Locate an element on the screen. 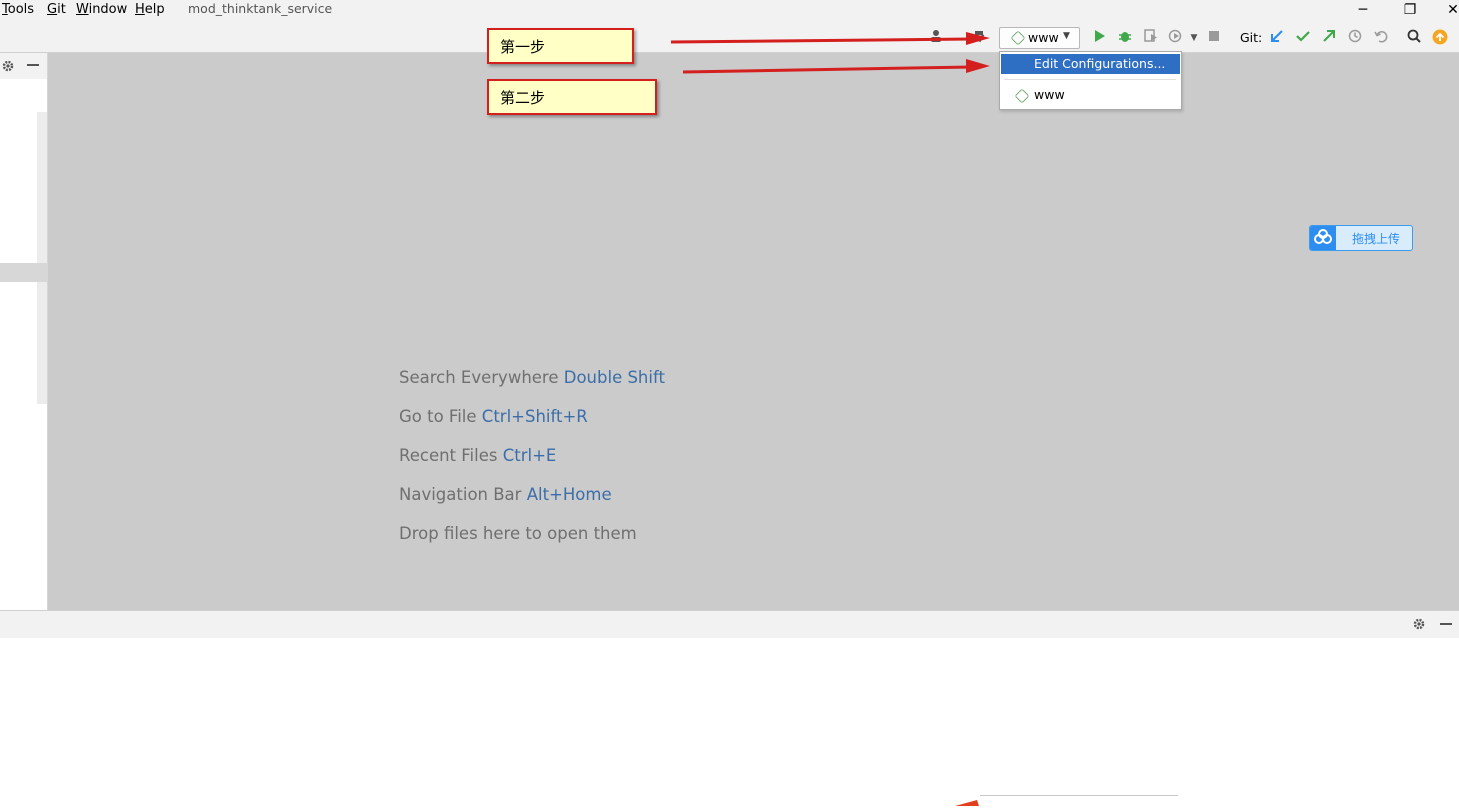  minimize-panel-icon is located at coordinates (33, 65).